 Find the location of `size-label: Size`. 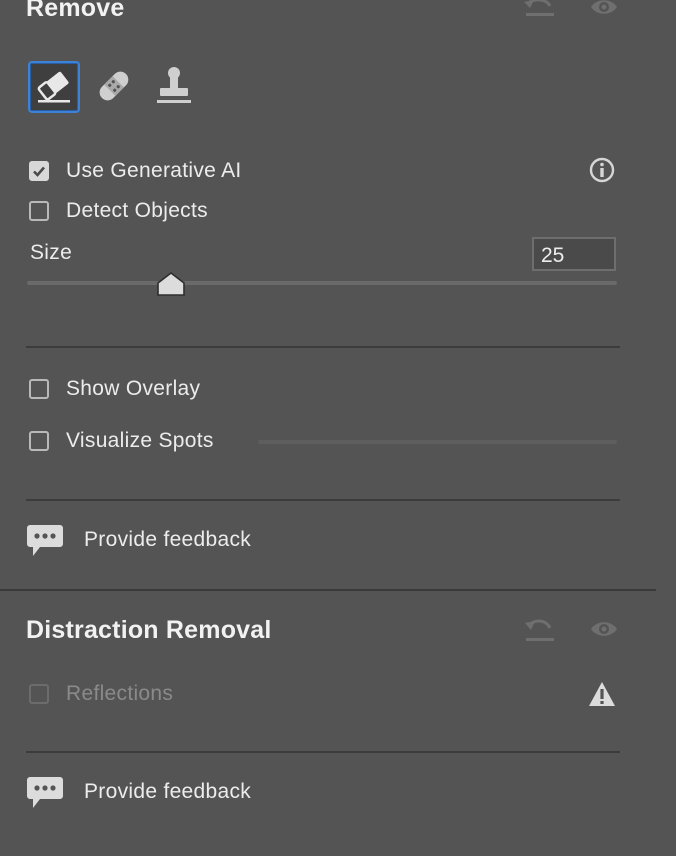

size-label: Size is located at coordinates (51, 252).